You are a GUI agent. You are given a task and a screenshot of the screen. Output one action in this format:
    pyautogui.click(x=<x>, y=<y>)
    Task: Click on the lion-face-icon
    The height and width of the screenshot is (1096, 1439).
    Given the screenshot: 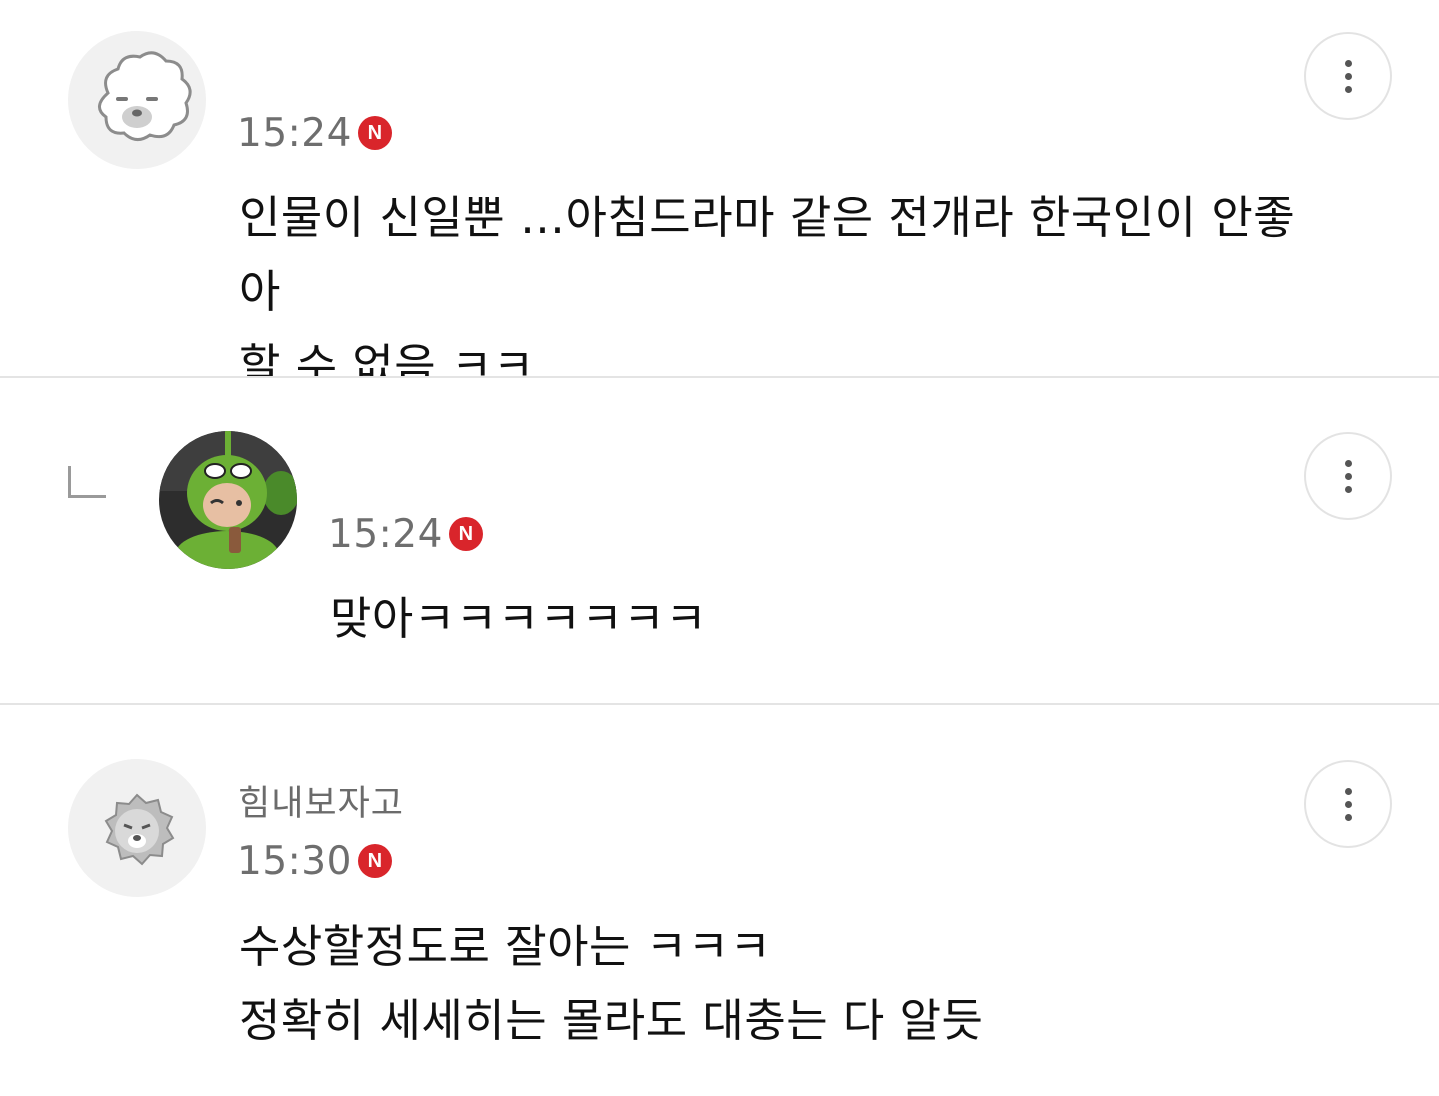 What is the action you would take?
    pyautogui.click(x=137, y=828)
    